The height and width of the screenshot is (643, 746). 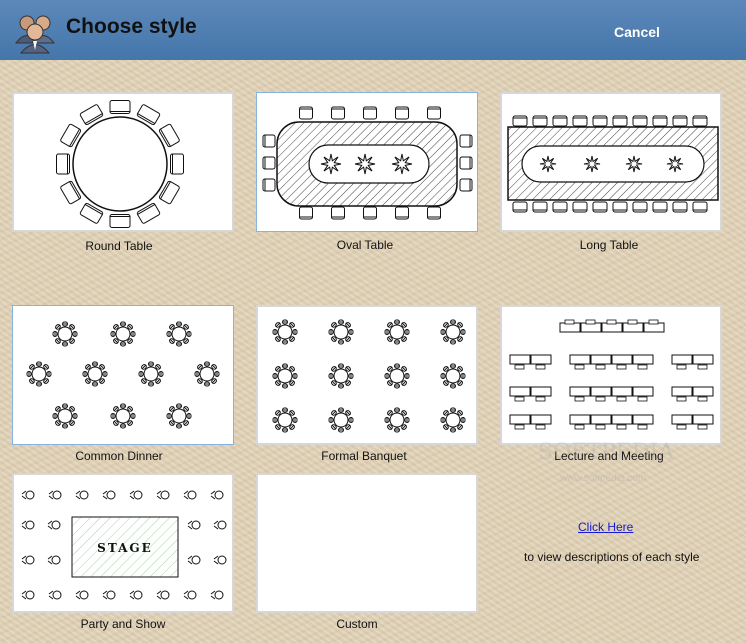 I want to click on oval-table-preview, so click(x=367, y=163).